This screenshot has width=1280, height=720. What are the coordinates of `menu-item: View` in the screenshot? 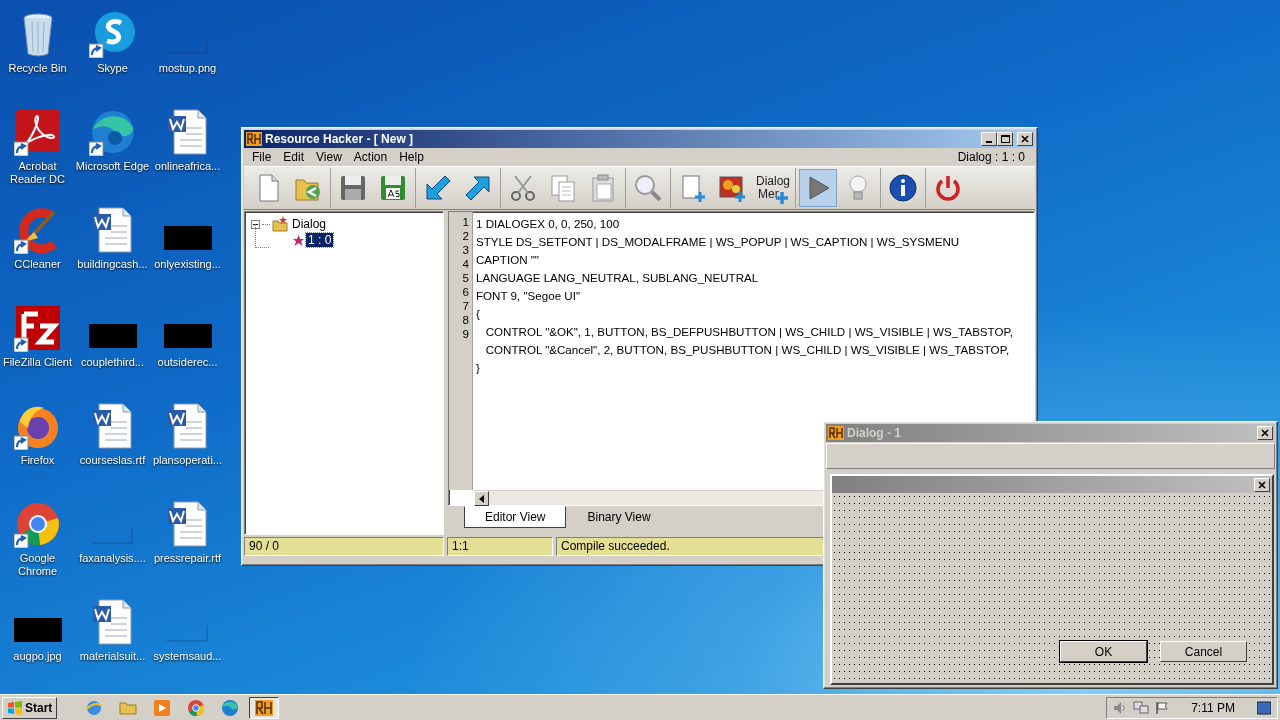 It's located at (329, 157).